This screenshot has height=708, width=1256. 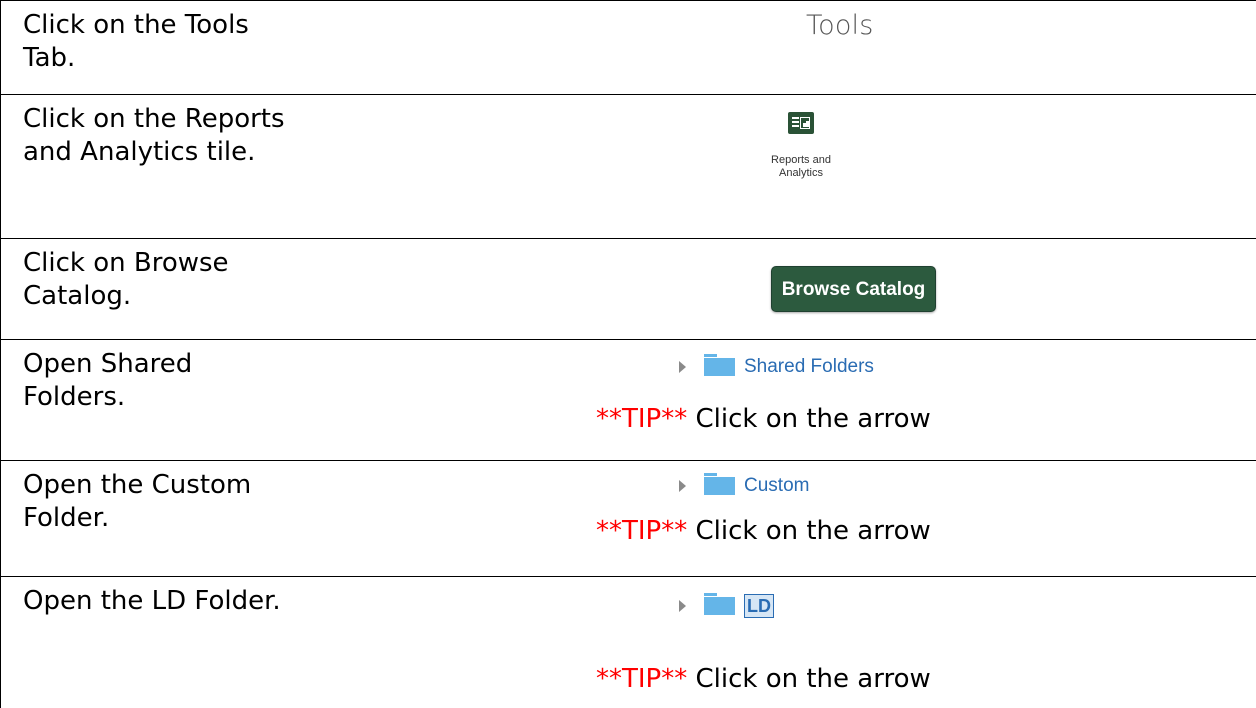 I want to click on step-row-browse: Click on Browse Catalog. Browse Catalog, so click(x=628, y=289).